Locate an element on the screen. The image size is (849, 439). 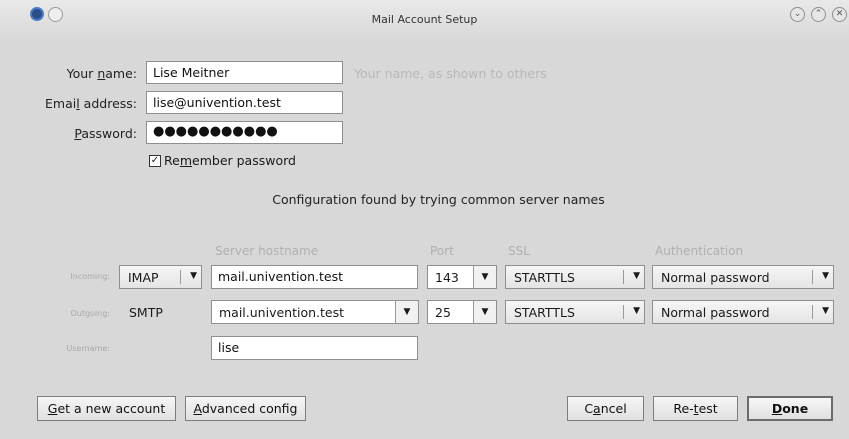
outgoing-hostname-combo: mail.univention.test ▼ is located at coordinates (315, 312).